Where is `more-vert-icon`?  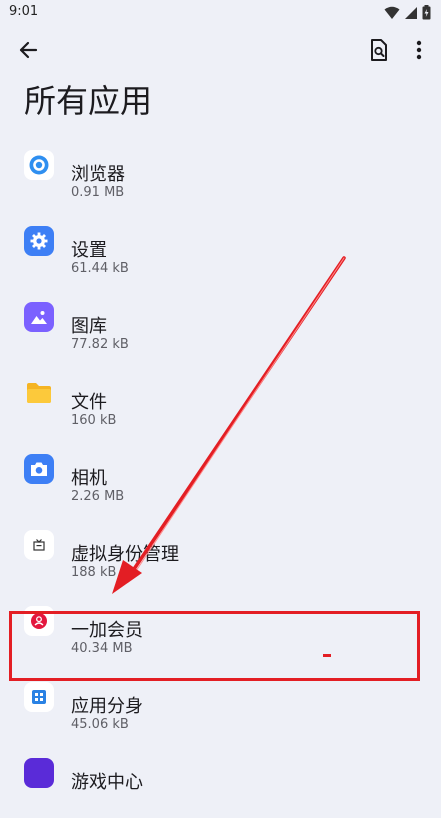
more-vert-icon is located at coordinates (419, 52).